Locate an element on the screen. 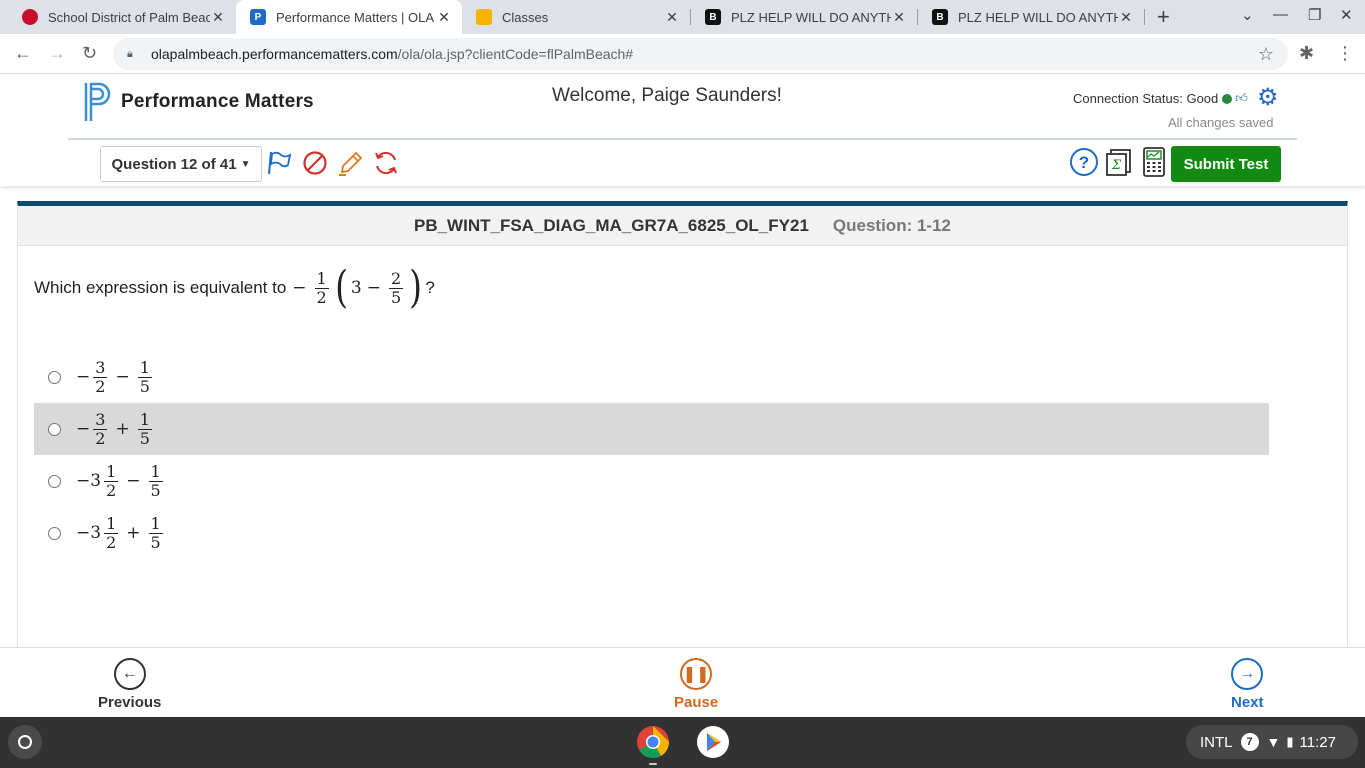 Image resolution: width=1365 pixels, height=768 pixels. launcher-circle-icon is located at coordinates (25, 742).